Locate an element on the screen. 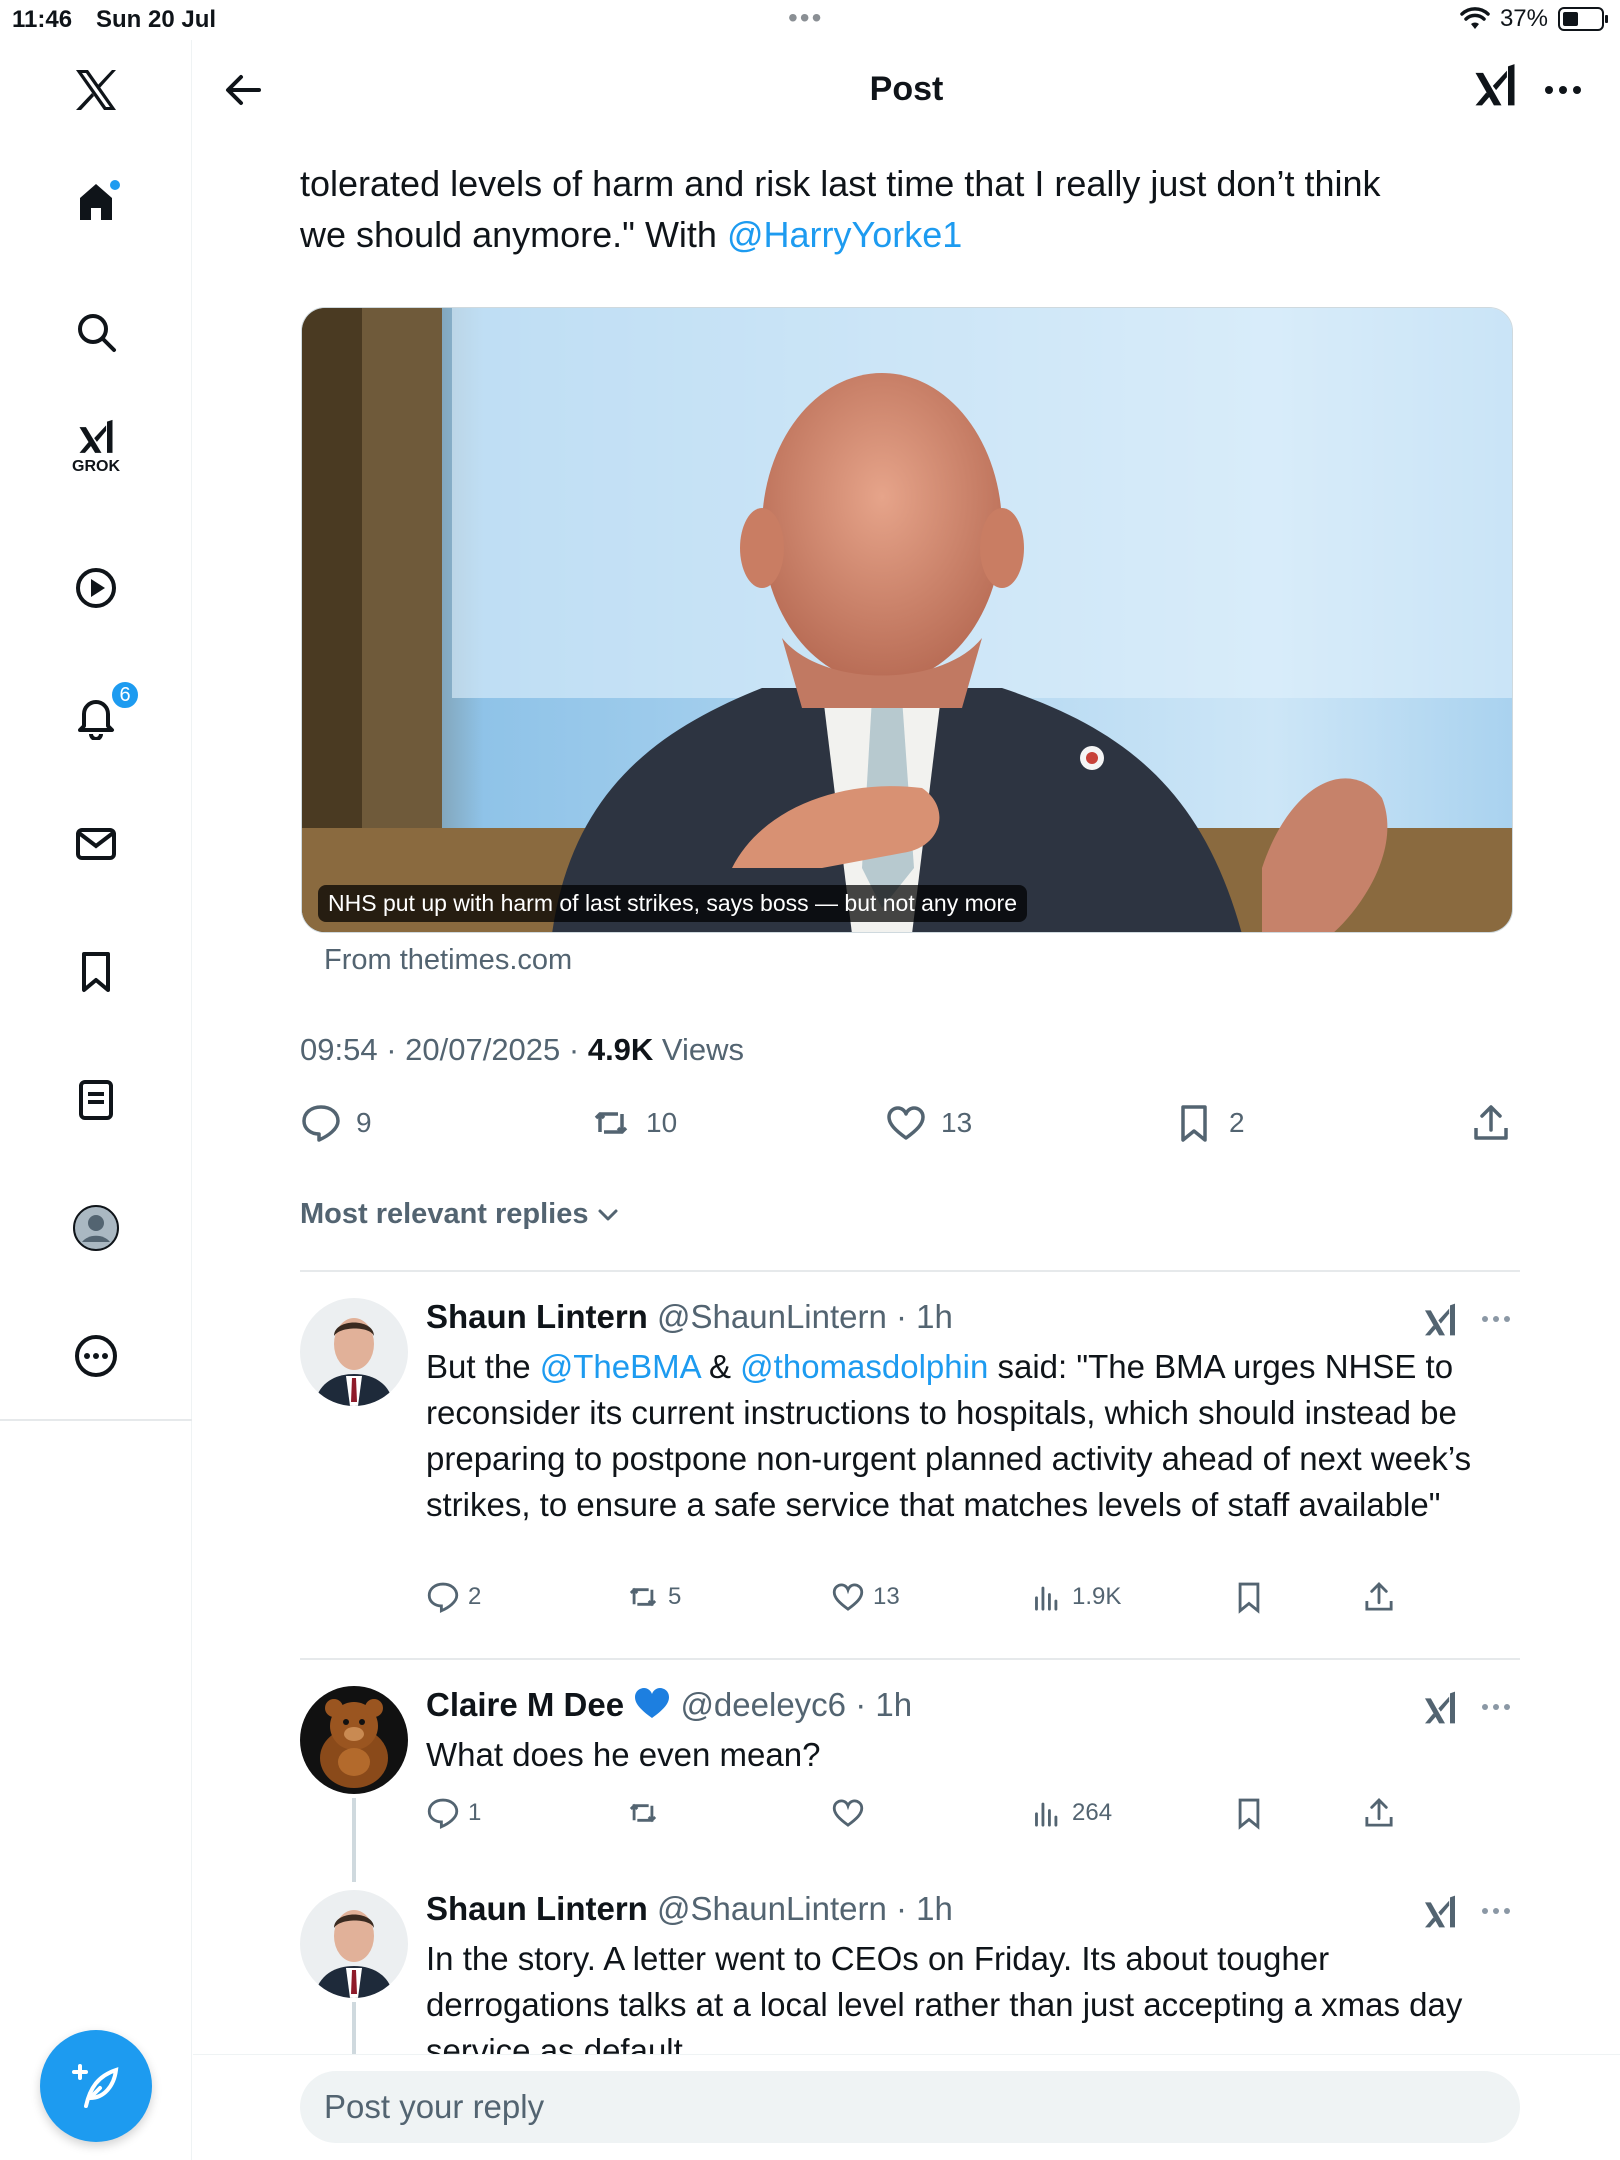  reply-composer-bar: Post your reply is located at coordinates (906, 2107).